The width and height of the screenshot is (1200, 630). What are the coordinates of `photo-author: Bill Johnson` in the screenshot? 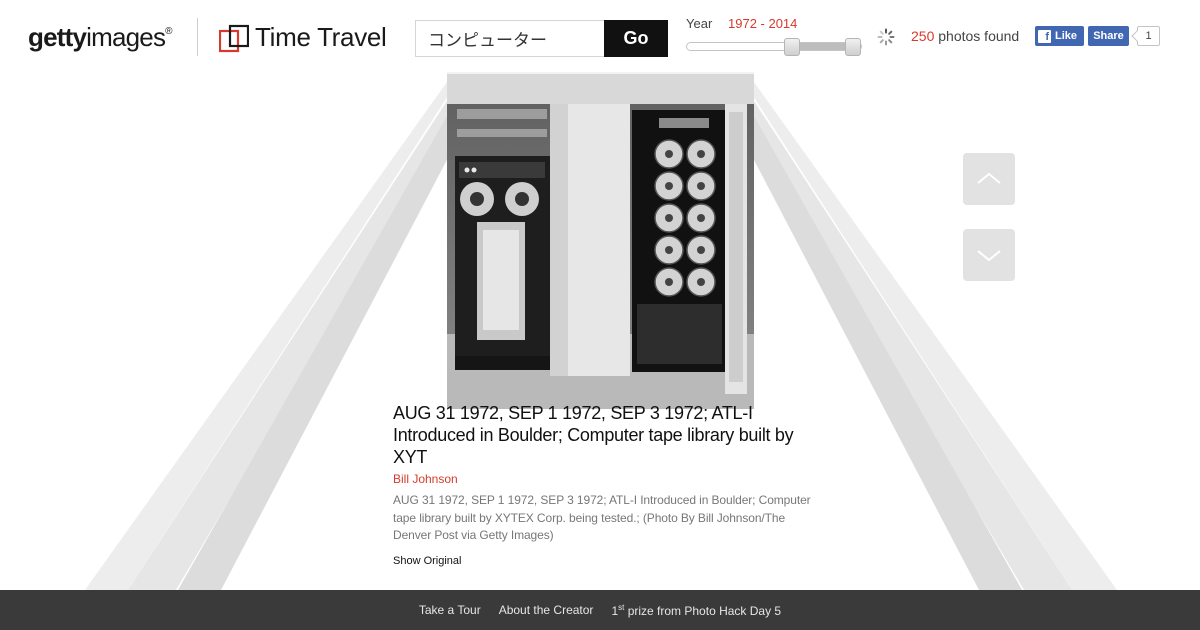 It's located at (603, 479).